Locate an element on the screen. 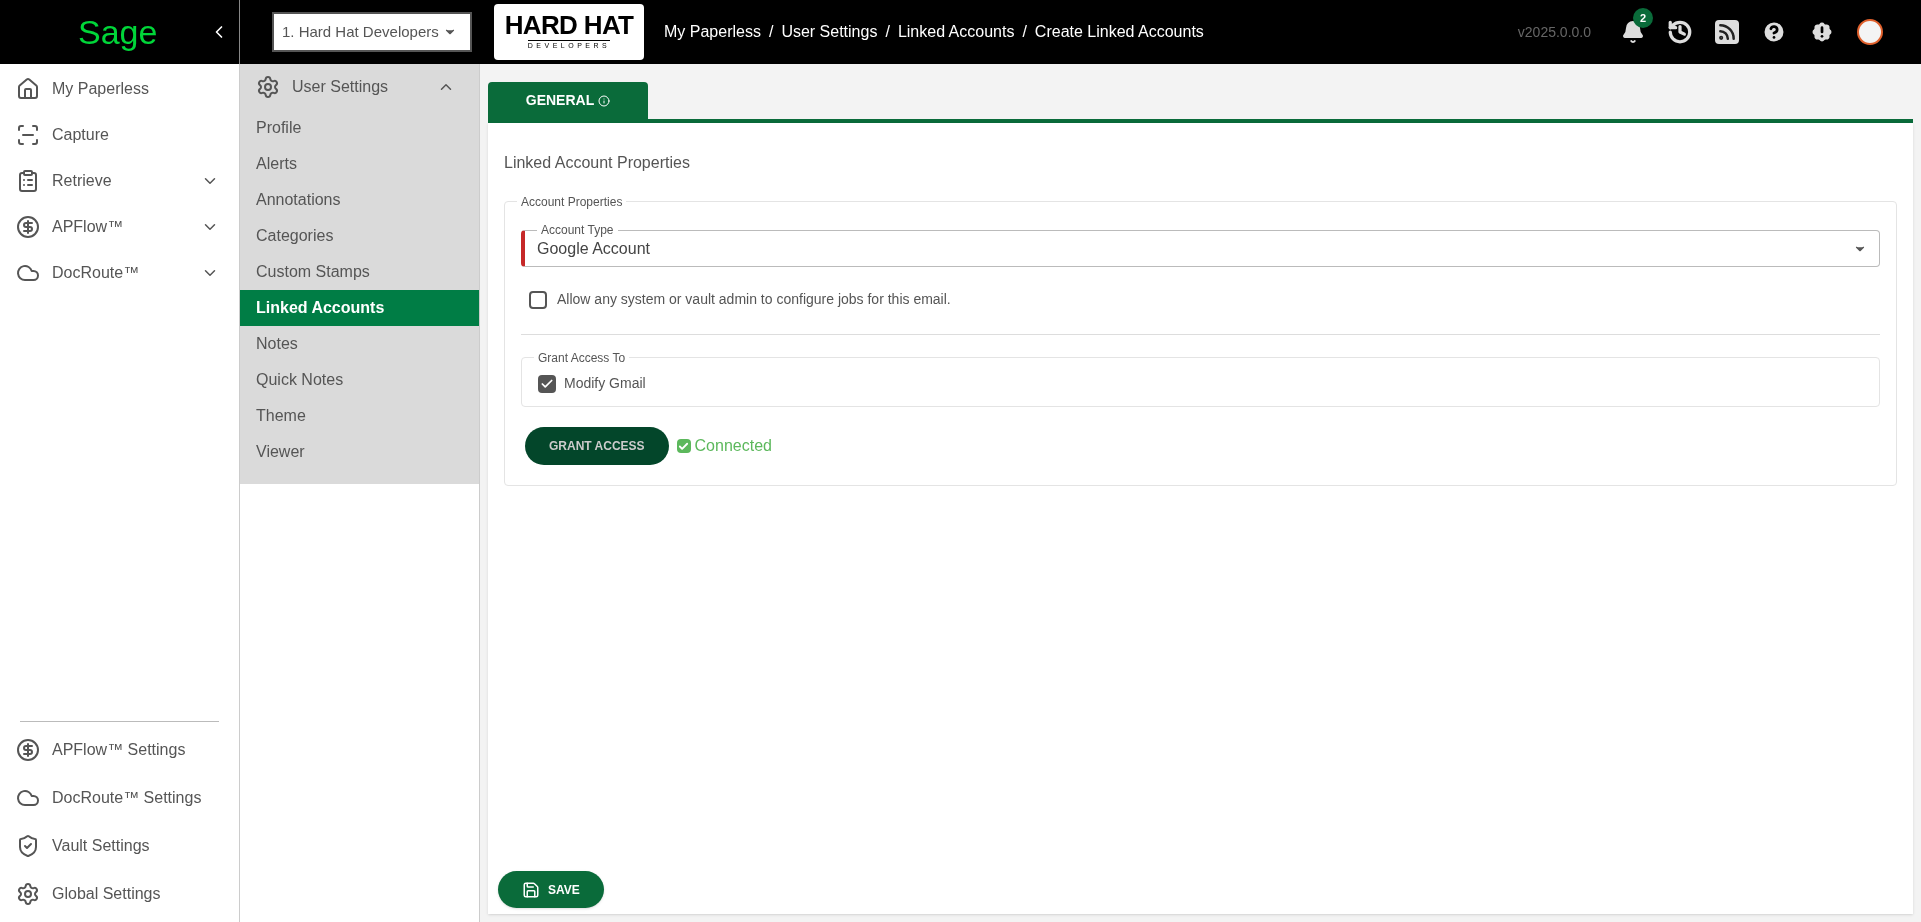 The image size is (1921, 922). settings-menu-item: Quick Notes is located at coordinates (359, 380).